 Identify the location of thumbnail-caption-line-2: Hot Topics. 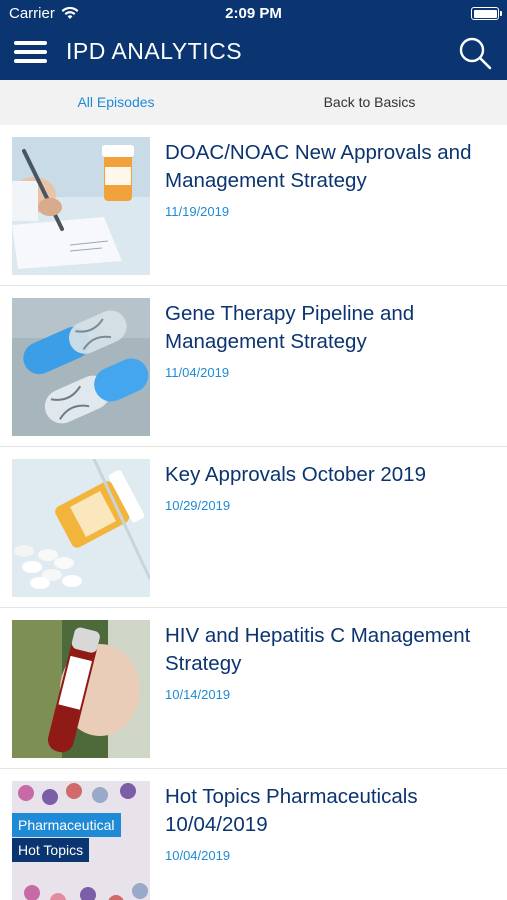
(51, 850).